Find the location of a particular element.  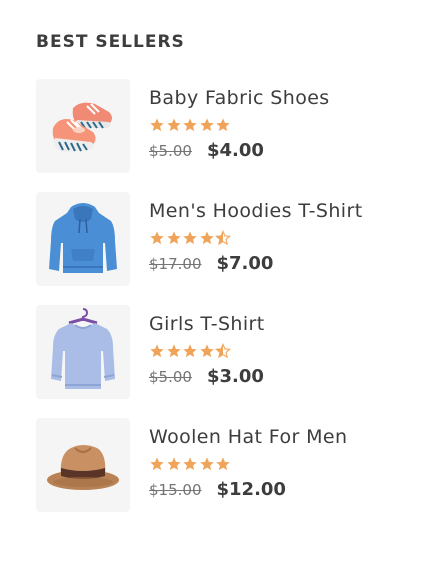

product-prices: $5.00 $4.00 is located at coordinates (239, 150).